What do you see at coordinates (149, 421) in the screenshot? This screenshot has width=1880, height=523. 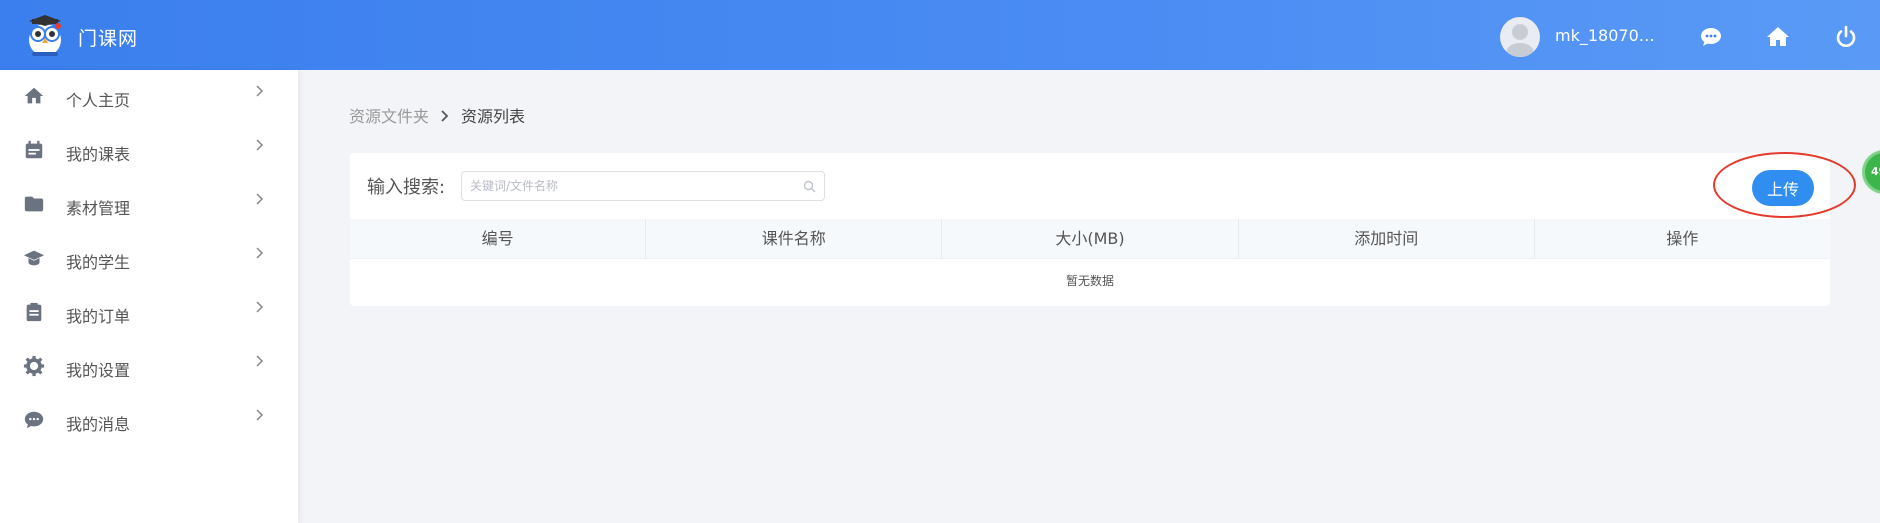 I see `sidebar-item-messages: 我的消息` at bounding box center [149, 421].